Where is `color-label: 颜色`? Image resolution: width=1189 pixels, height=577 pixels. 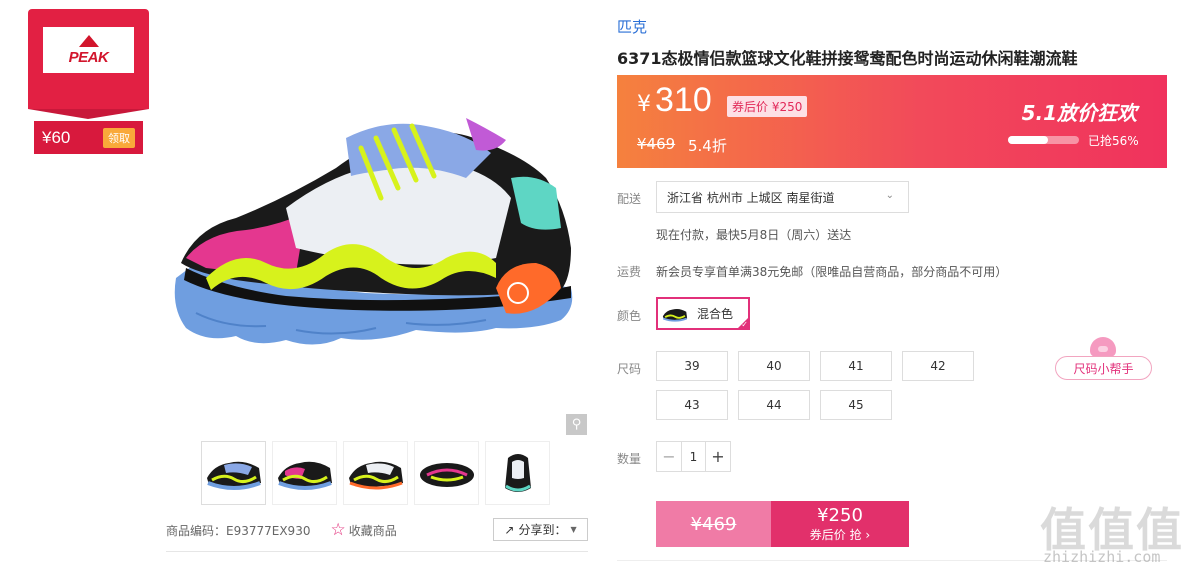
color-label: 颜色 is located at coordinates (629, 316).